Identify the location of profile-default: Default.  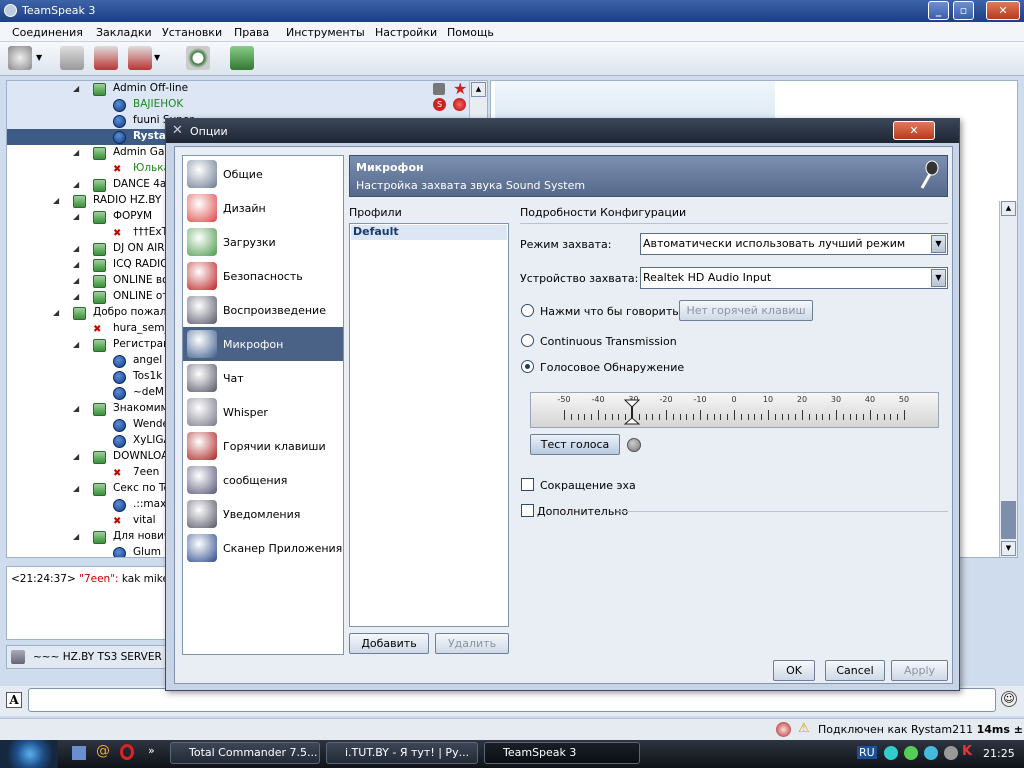
(429, 232).